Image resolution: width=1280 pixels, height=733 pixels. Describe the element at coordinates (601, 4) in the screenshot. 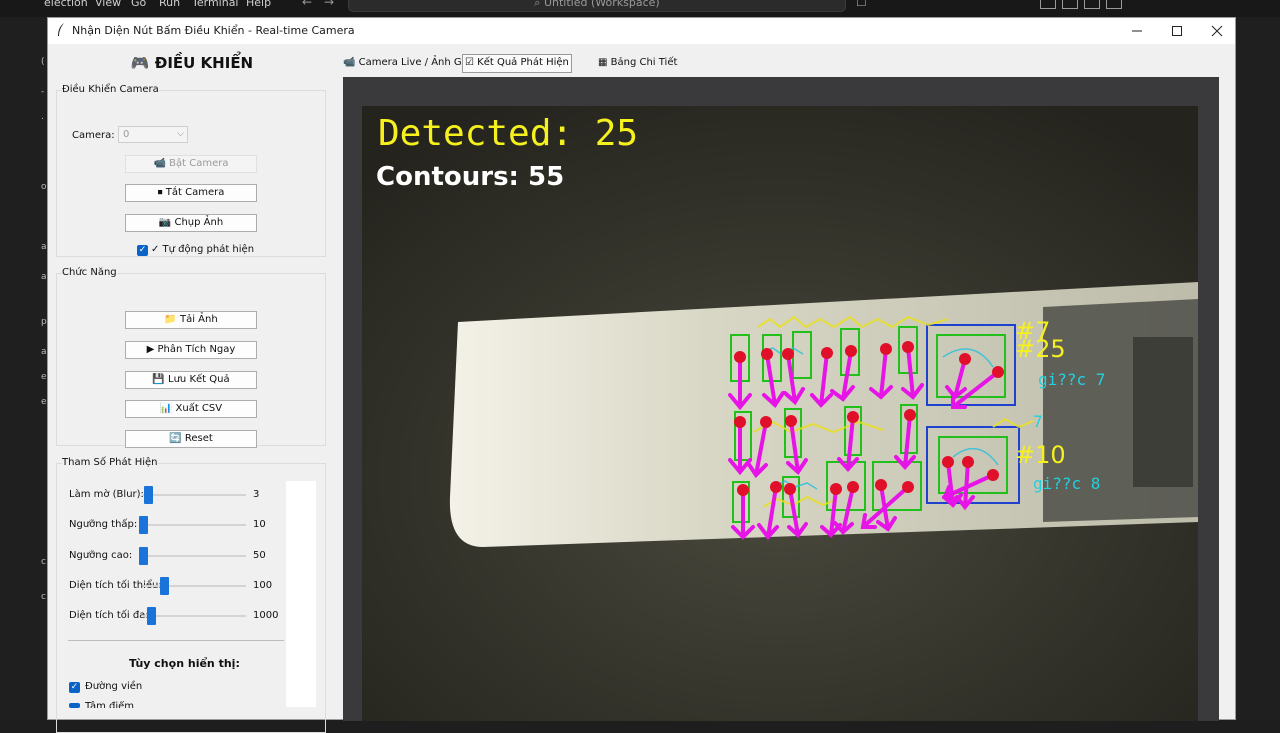

I see `workspace-label: Untitled (Workspace)` at that location.